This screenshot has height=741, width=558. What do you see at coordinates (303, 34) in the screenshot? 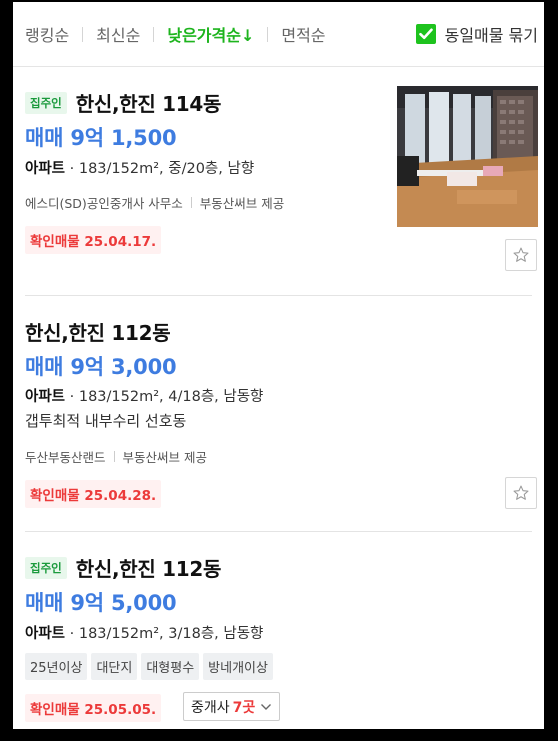
I see `sort-area: 면적순` at bounding box center [303, 34].